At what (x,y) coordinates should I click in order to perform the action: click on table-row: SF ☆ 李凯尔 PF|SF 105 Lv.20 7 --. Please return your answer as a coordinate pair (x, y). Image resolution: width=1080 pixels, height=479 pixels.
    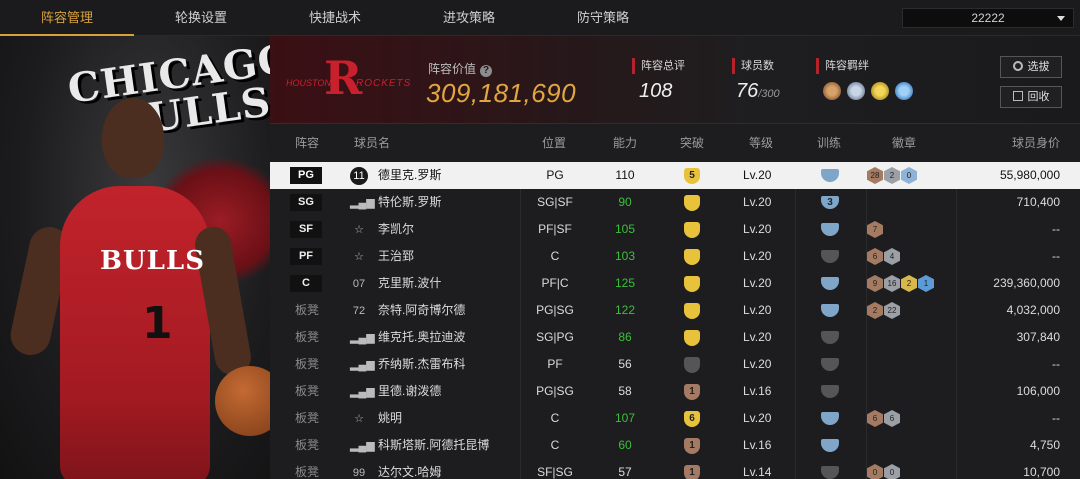
    Looking at the image, I should click on (675, 229).